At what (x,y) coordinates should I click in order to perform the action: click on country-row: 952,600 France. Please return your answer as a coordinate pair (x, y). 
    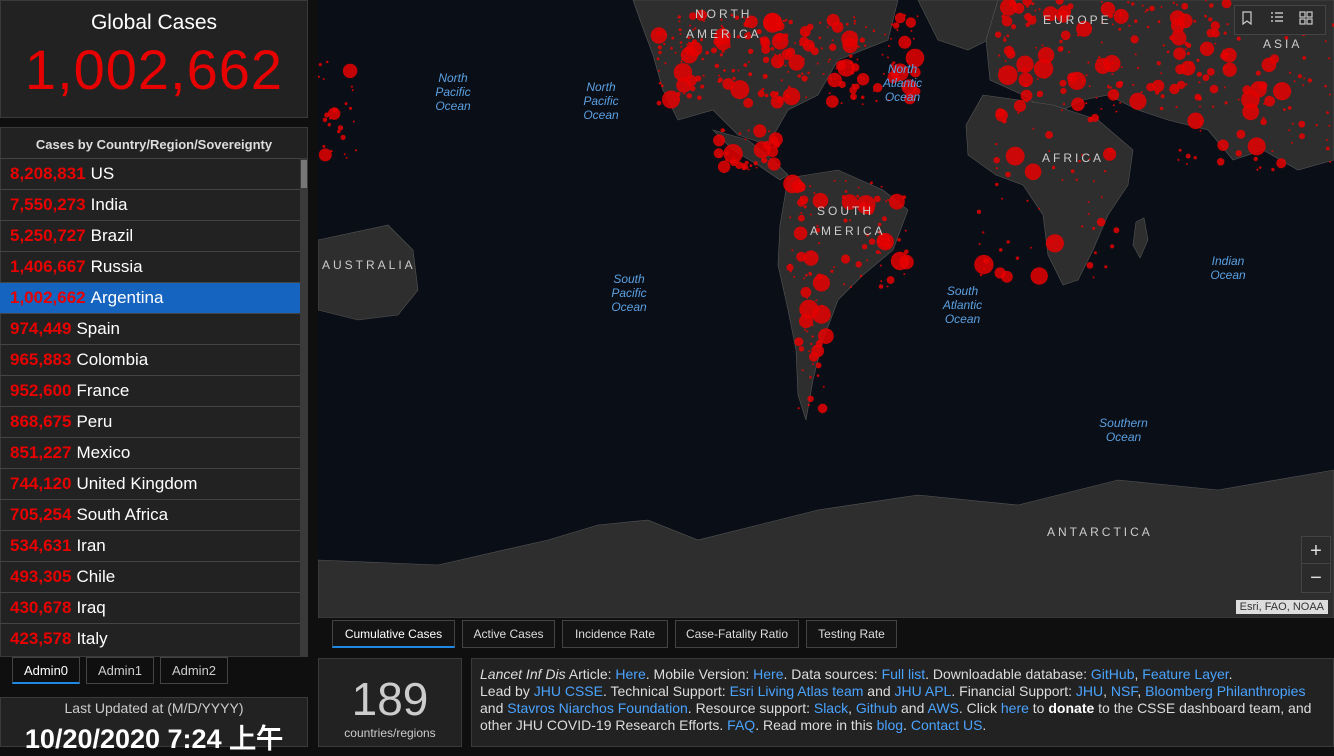
    Looking at the image, I should click on (150, 390).